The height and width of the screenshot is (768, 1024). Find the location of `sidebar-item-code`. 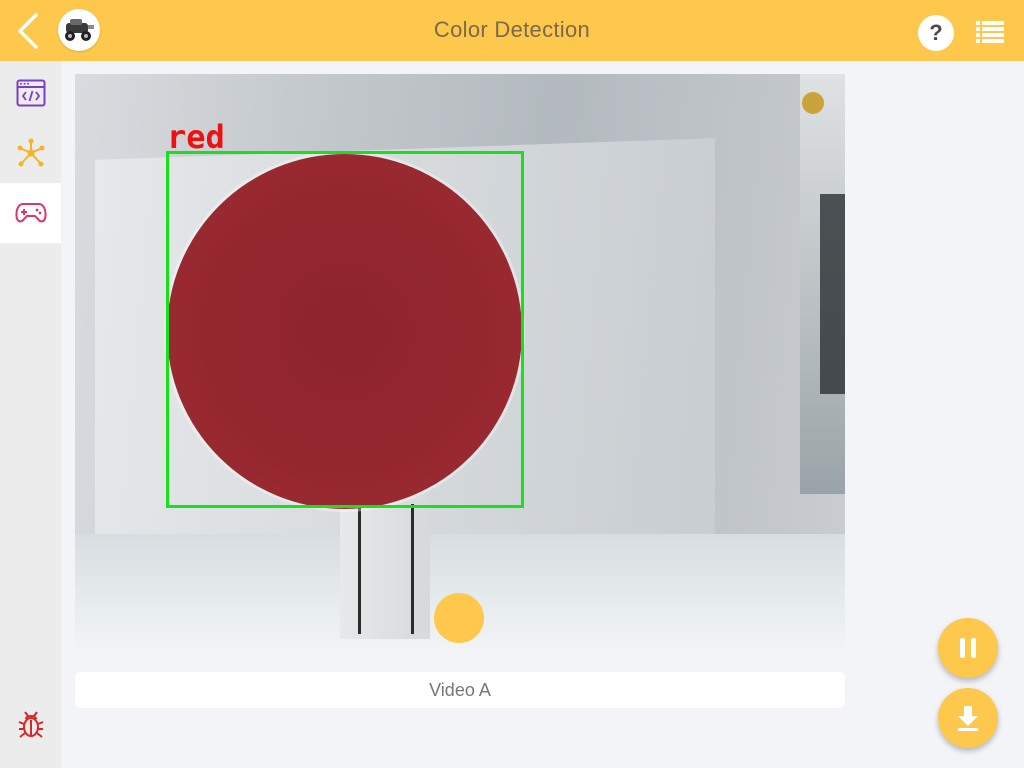

sidebar-item-code is located at coordinates (30, 93).